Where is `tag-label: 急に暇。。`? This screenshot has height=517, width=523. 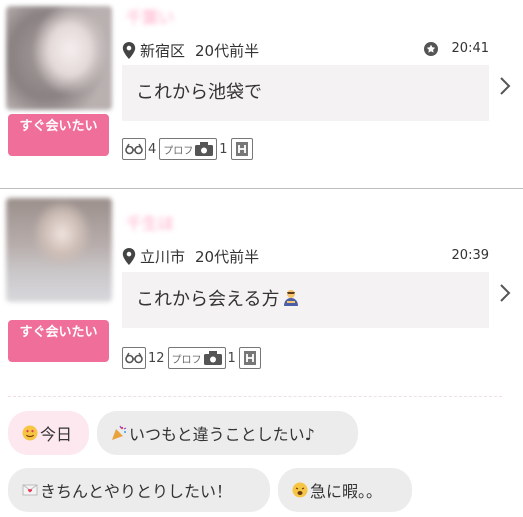 tag-label: 急に暇。。 is located at coordinates (346, 491).